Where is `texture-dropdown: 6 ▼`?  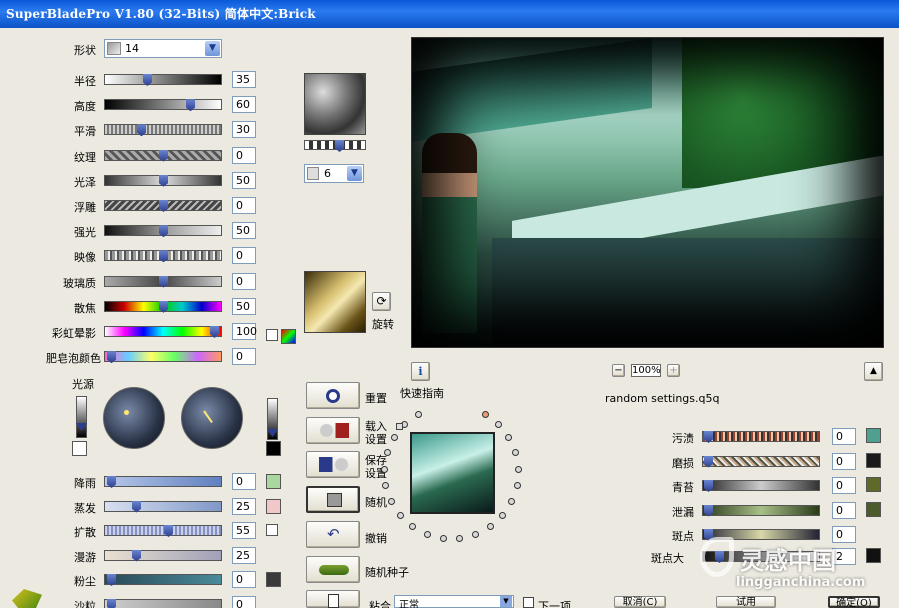
texture-dropdown: 6 ▼ is located at coordinates (334, 173).